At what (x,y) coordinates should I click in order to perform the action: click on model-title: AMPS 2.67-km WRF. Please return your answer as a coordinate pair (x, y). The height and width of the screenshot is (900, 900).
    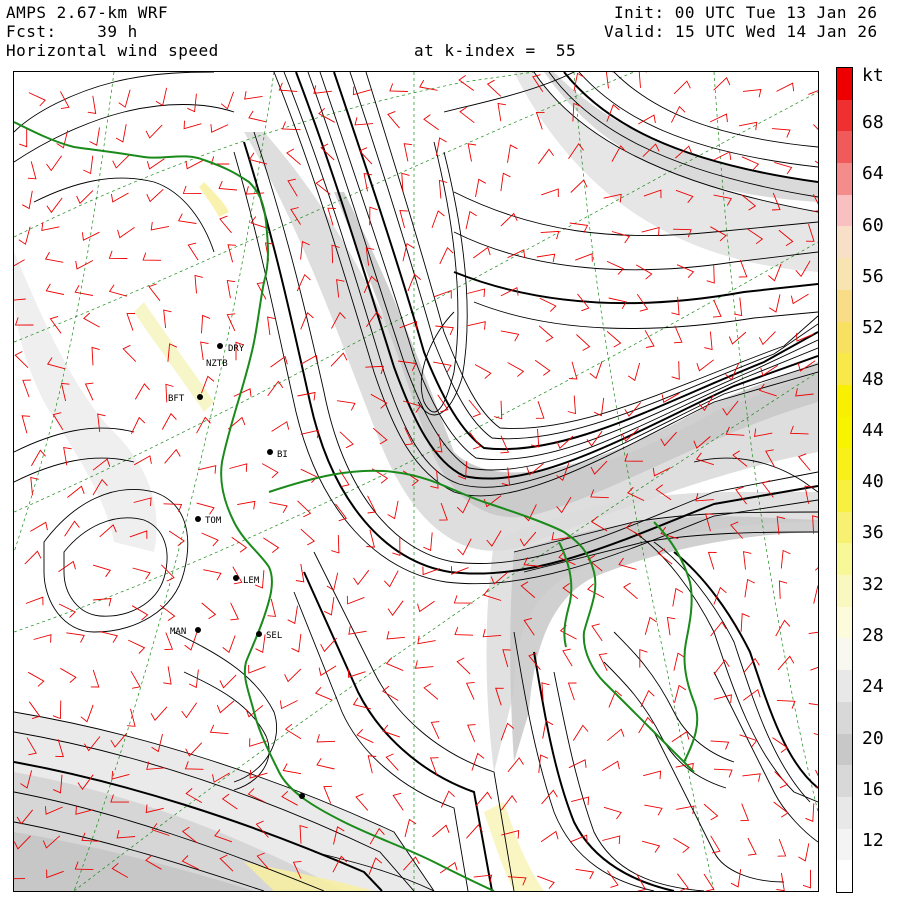
    Looking at the image, I should click on (87, 12).